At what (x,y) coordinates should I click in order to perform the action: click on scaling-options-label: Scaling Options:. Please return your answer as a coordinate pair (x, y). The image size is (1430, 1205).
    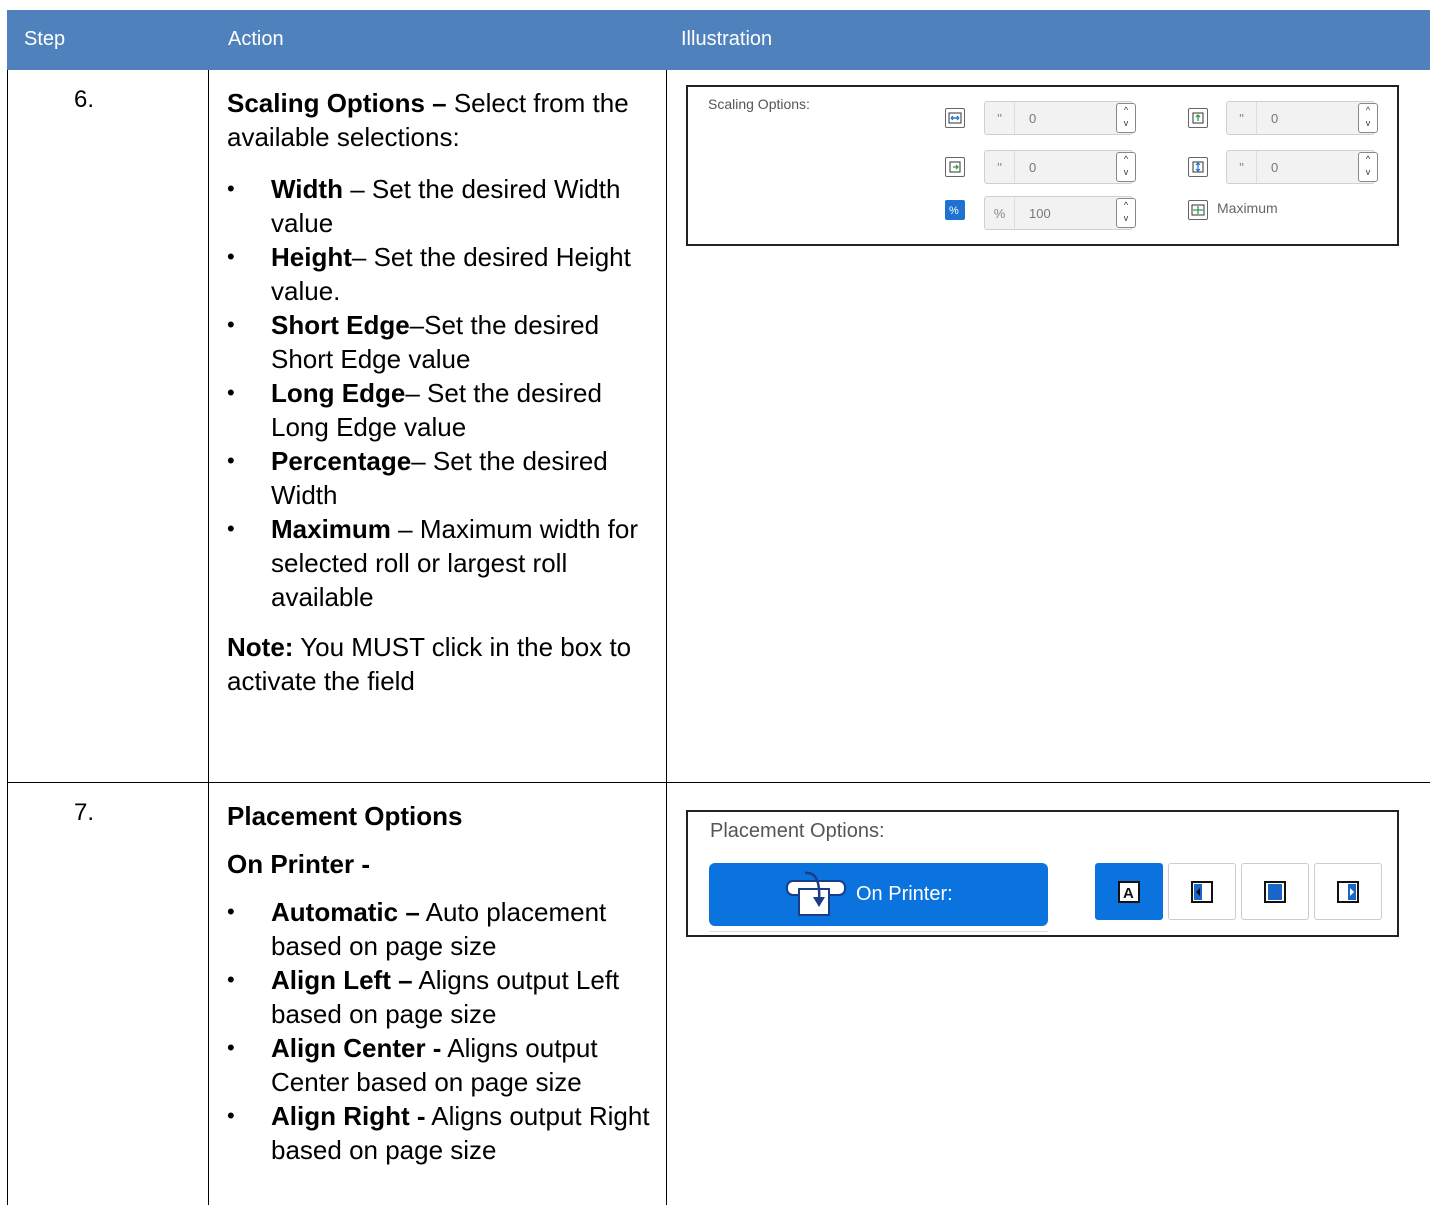
    Looking at the image, I should click on (759, 104).